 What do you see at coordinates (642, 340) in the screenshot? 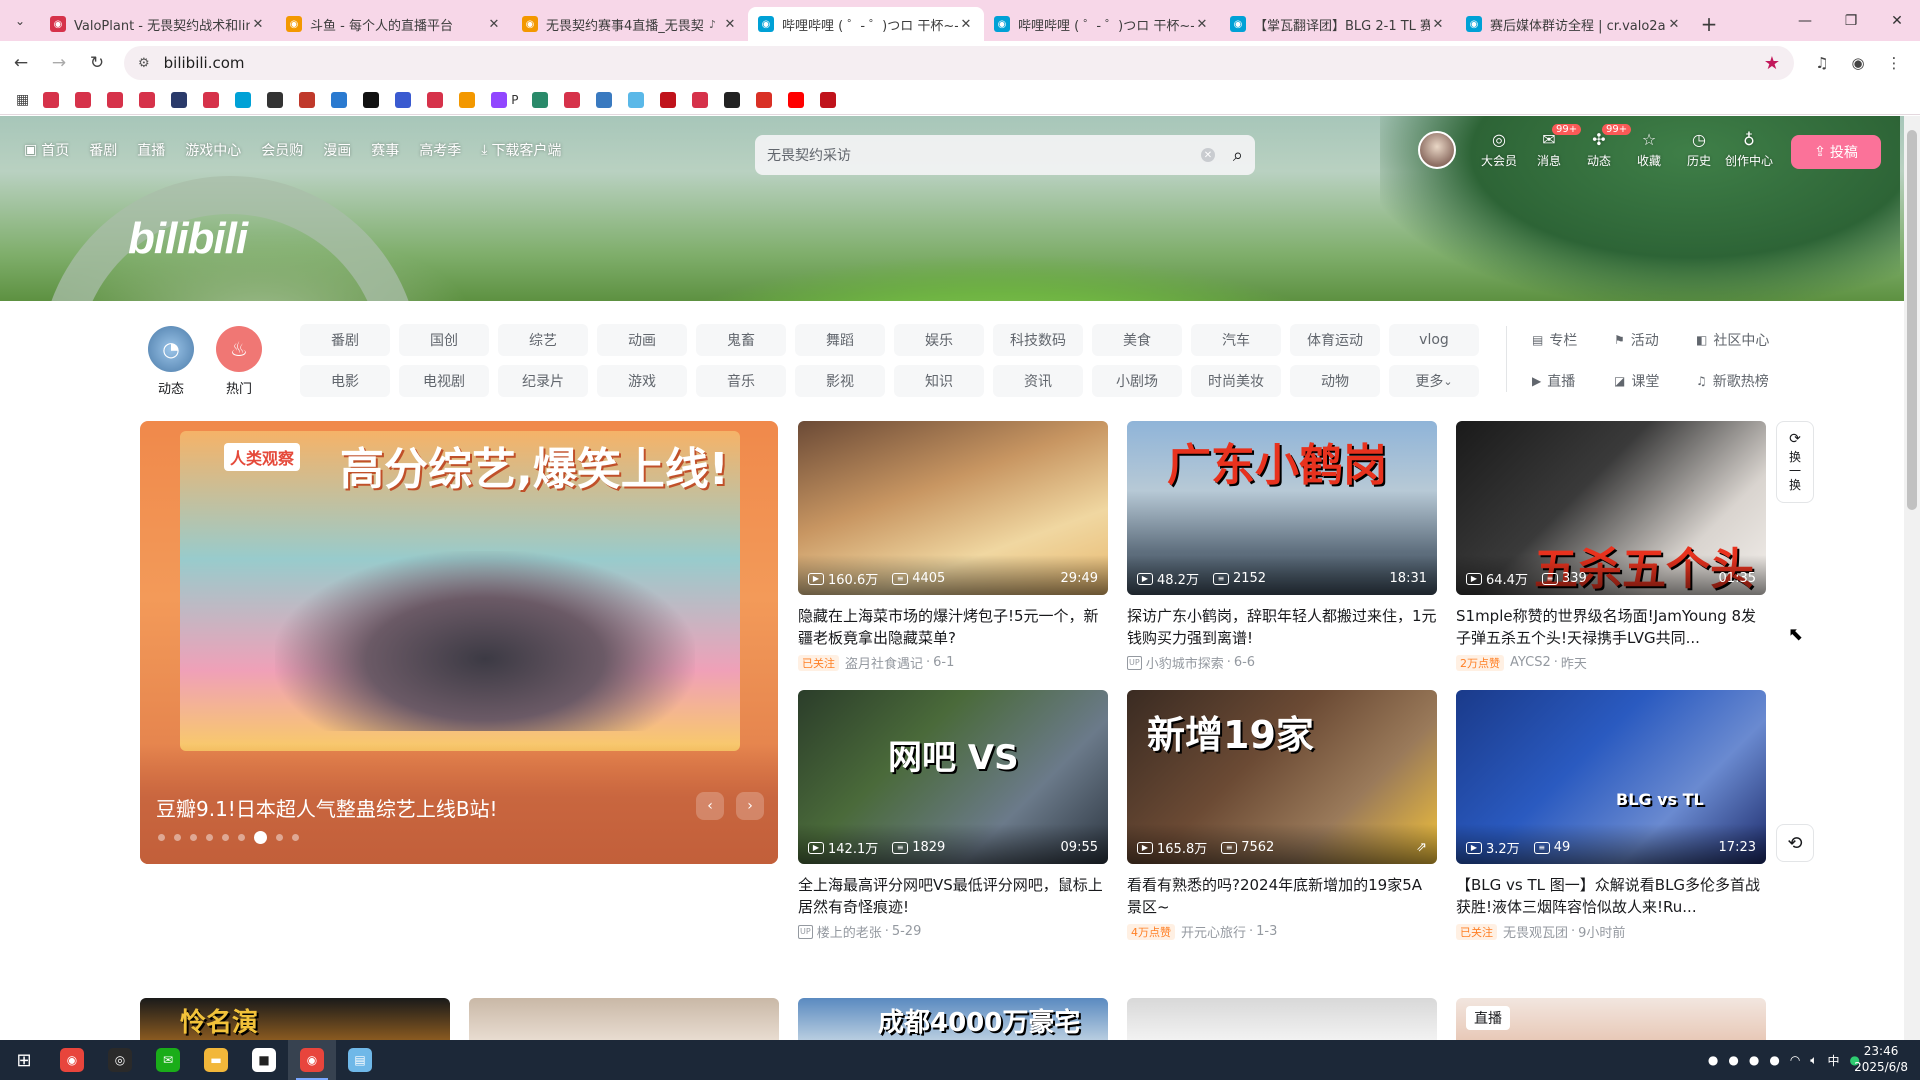
I see `channel-pill: 动画` at bounding box center [642, 340].